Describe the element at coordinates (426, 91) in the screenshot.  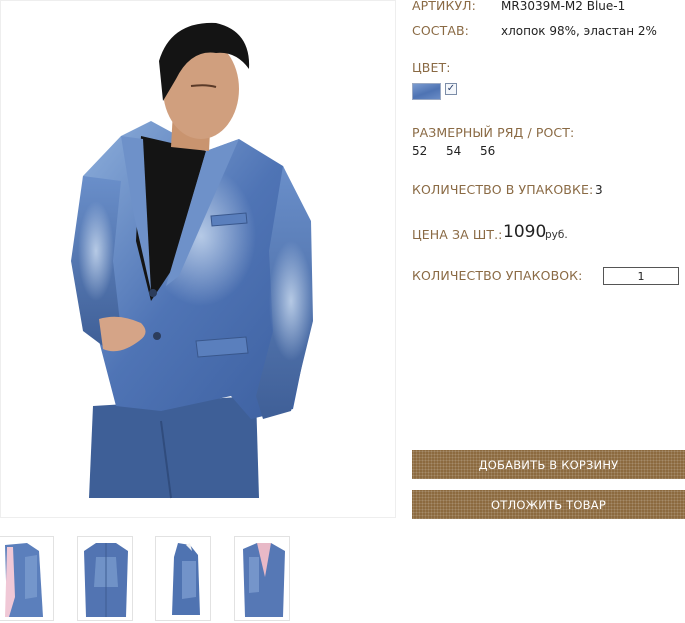
I see `color-swatch-blue` at that location.